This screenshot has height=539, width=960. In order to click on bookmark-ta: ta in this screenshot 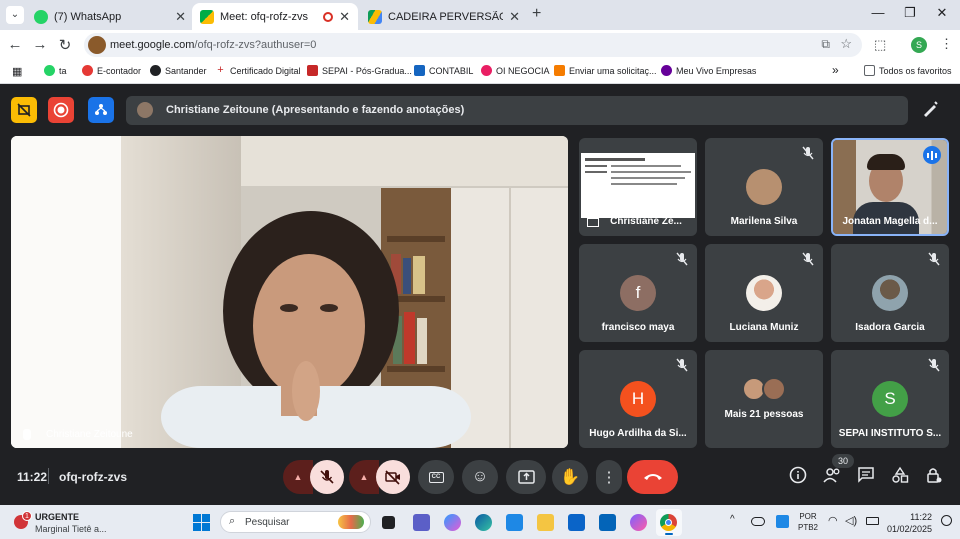, I will do `click(55, 70)`.